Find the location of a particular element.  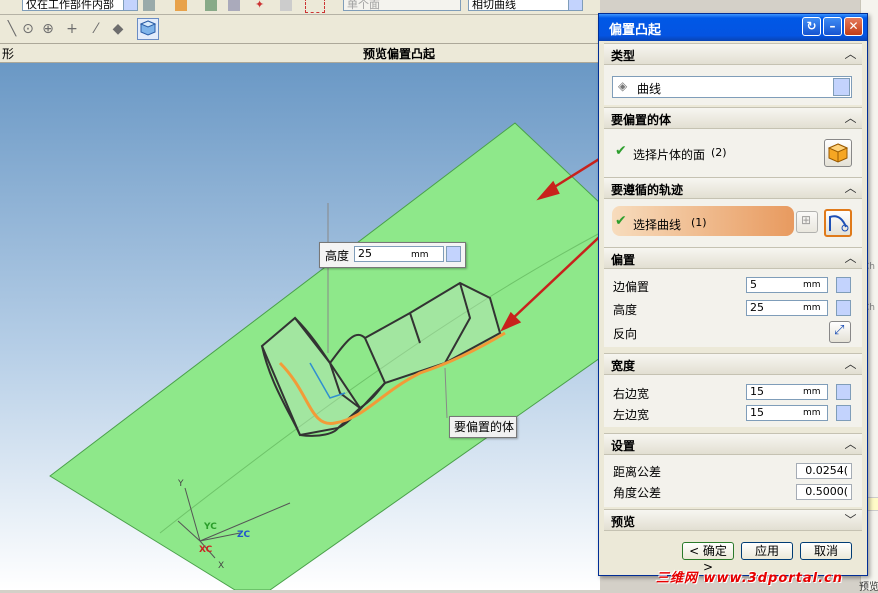

selection-filter-combo: 仅在工作部件内部 is located at coordinates (80, 5).